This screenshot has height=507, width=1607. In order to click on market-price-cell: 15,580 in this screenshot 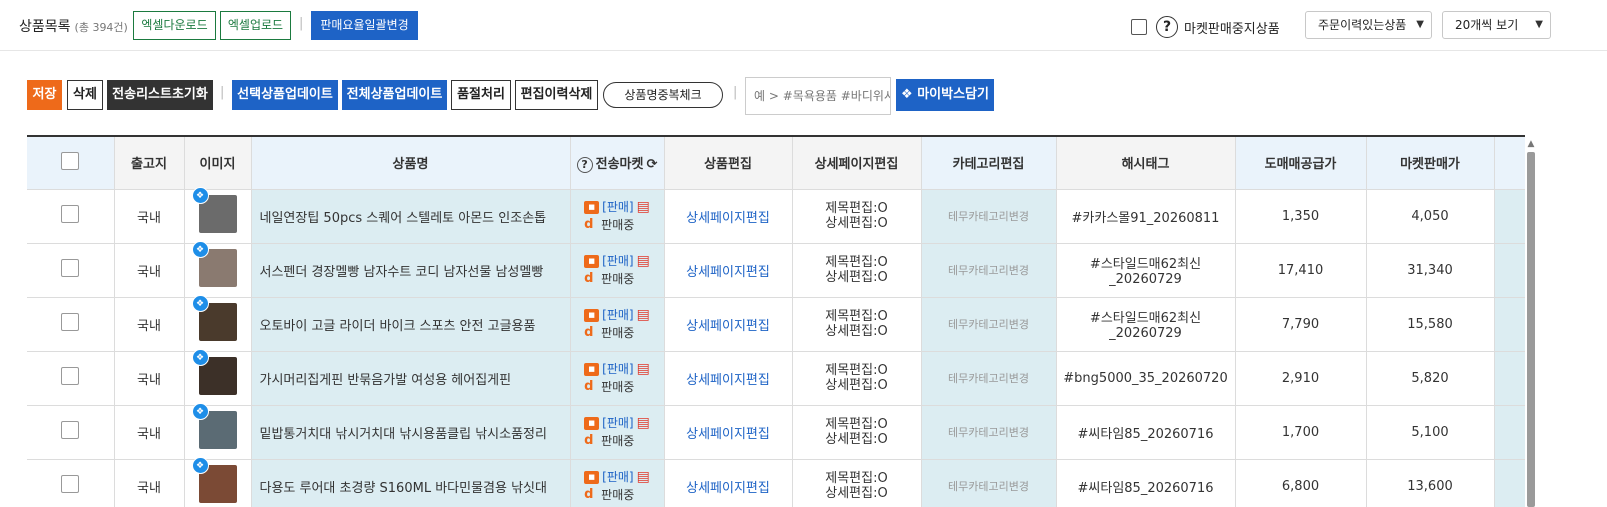, I will do `click(1430, 324)`.